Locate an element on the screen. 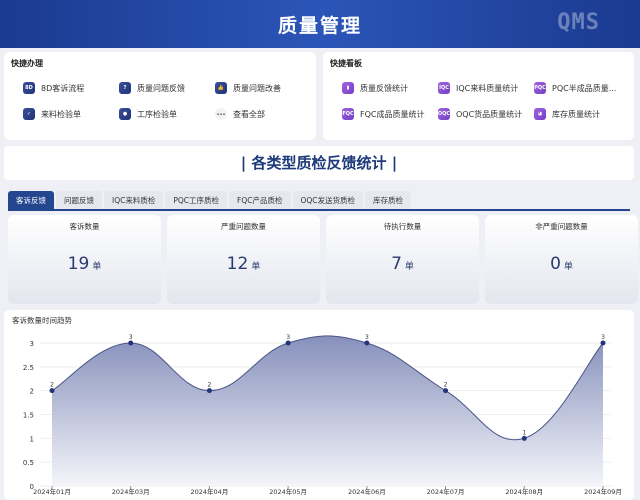  quick-item-label: 来料检验单 is located at coordinates (61, 114).